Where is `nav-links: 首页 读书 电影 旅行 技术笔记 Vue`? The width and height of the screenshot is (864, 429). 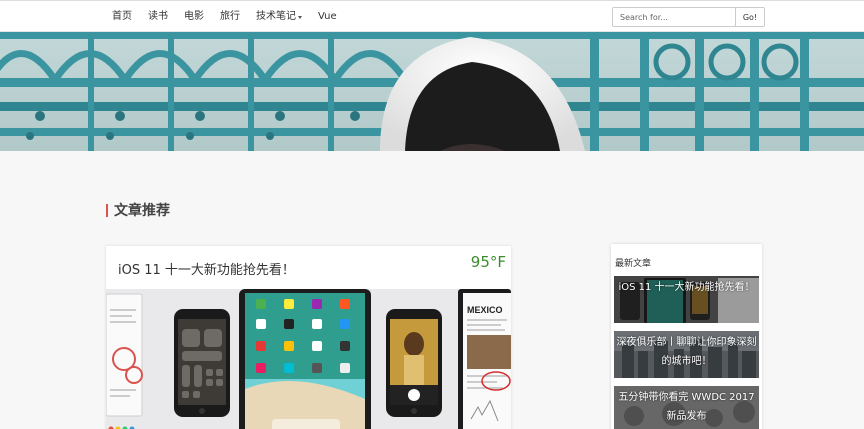
nav-links: 首页 读书 电影 旅行 技术笔记 Vue is located at coordinates (224, 17).